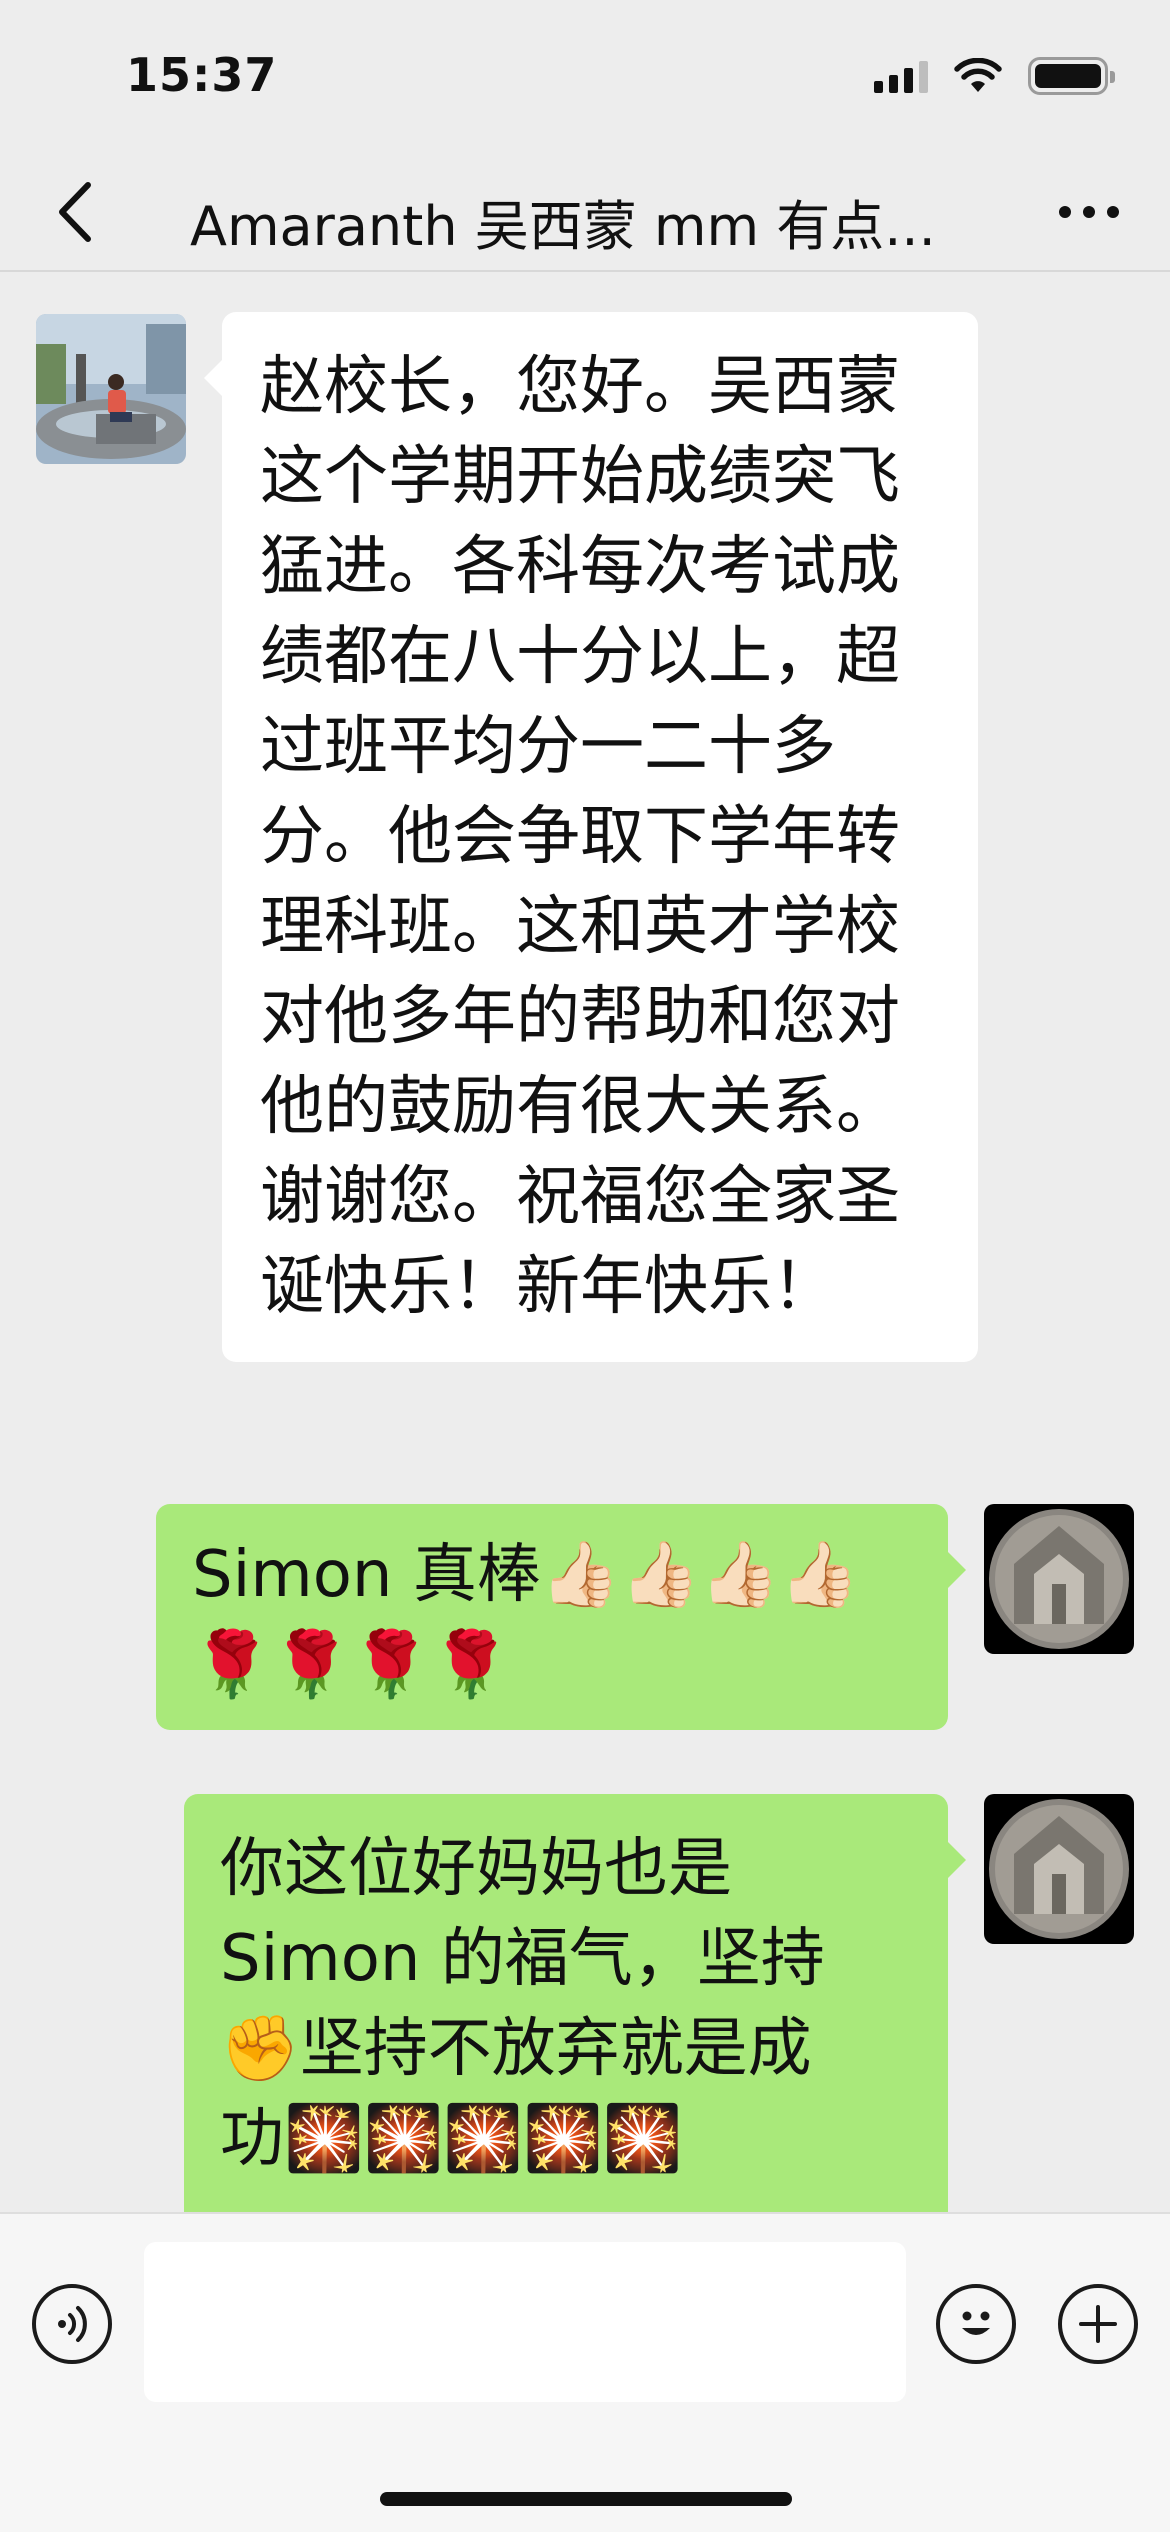 This screenshot has width=1170, height=2532. I want to click on voice-icon, so click(72, 2324).